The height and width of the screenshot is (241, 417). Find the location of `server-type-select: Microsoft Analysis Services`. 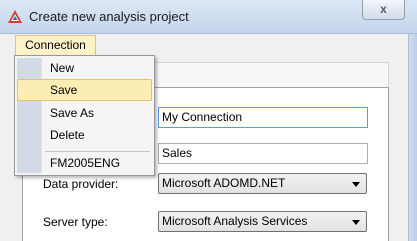

server-type-select: Microsoft Analysis Services is located at coordinates (262, 221).